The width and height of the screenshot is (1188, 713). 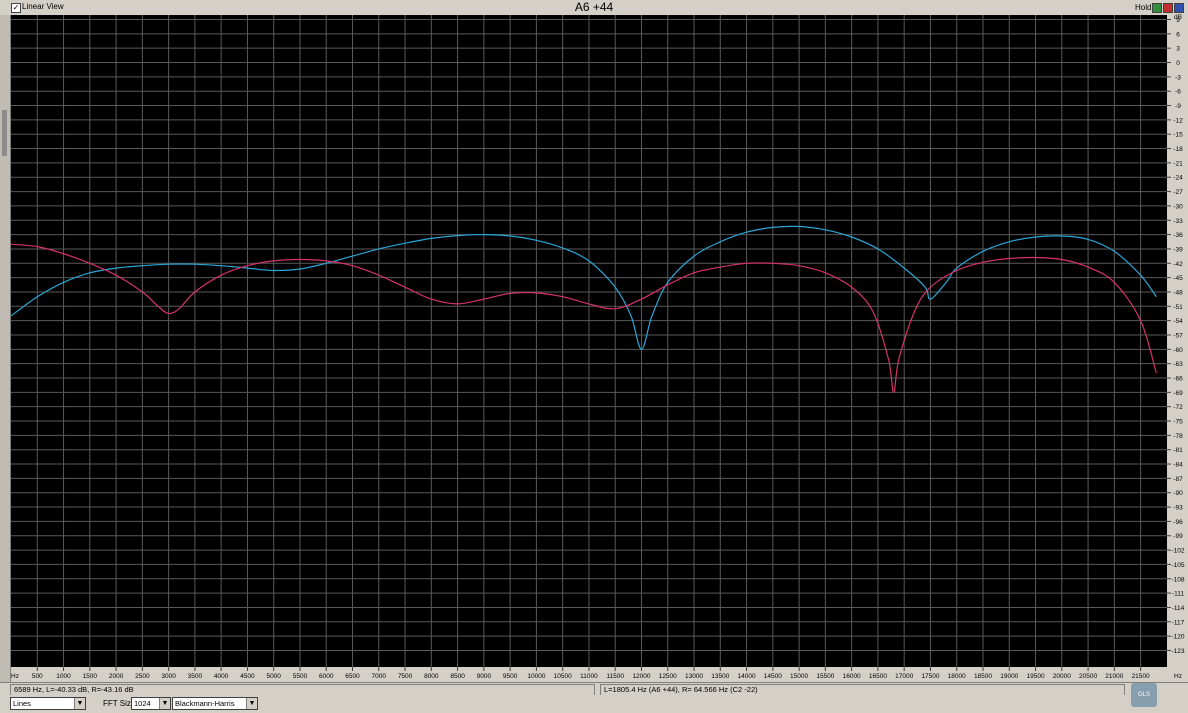 I want to click on y-tick-label: -93, so click(x=1178, y=508).